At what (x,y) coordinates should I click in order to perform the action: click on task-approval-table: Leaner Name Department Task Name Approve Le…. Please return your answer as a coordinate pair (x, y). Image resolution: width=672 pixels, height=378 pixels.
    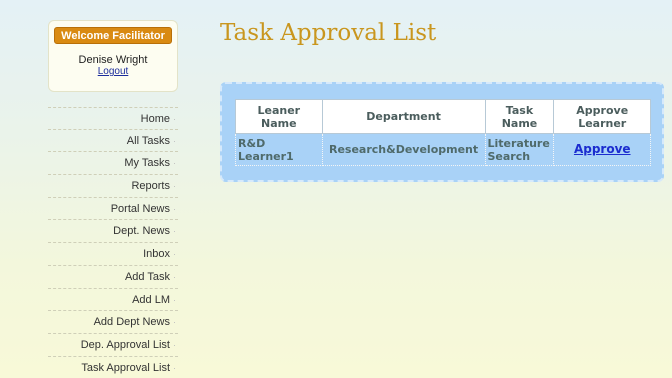
    Looking at the image, I should click on (443, 132).